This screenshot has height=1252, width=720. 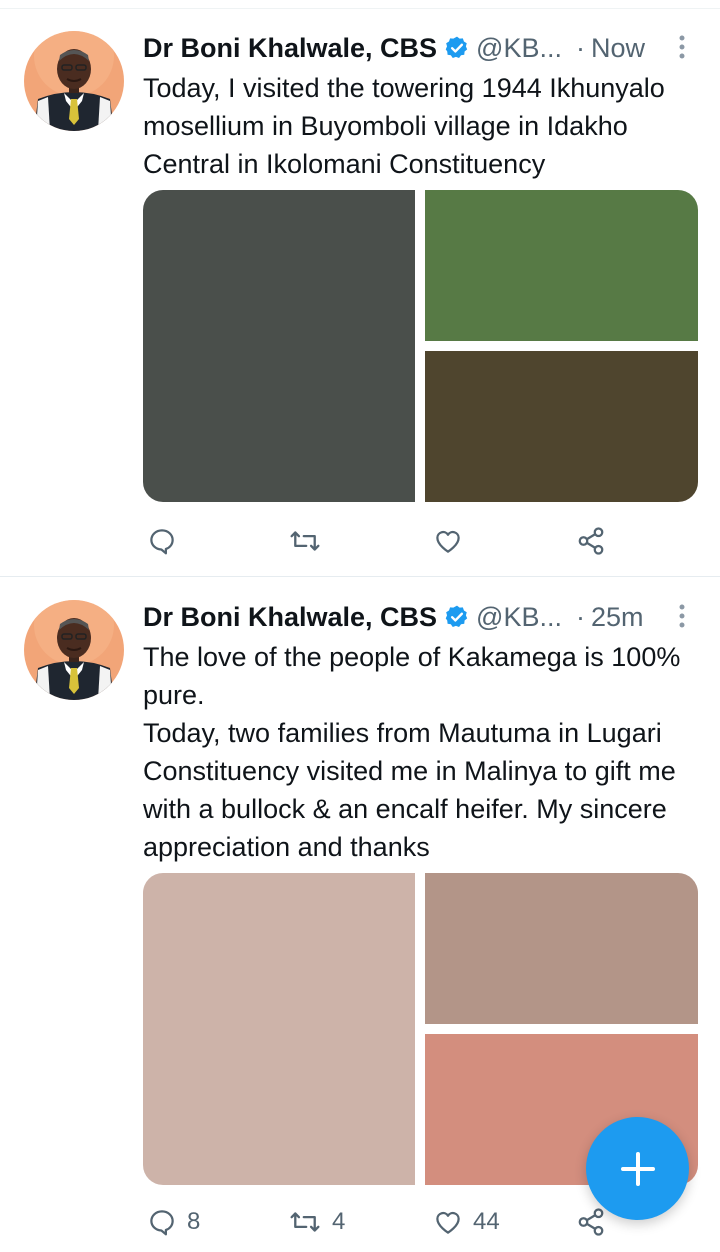 I want to click on share-button, so click(x=596, y=541).